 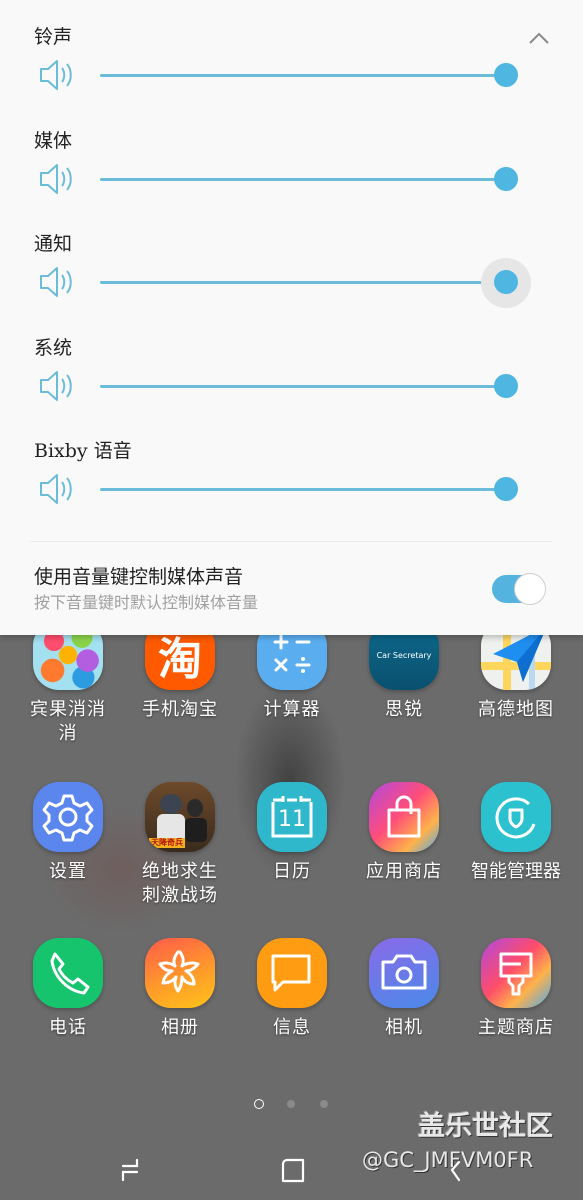 I want to click on app-label: 智能管理器, so click(x=516, y=871).